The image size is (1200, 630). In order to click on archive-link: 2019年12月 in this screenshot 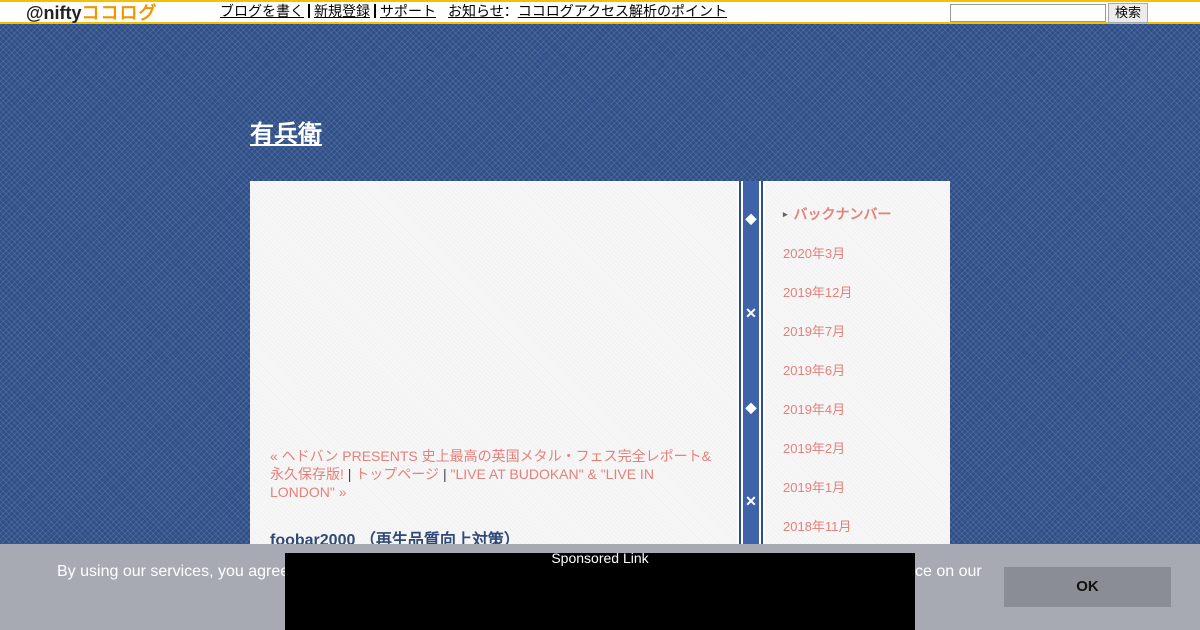, I will do `click(817, 291)`.